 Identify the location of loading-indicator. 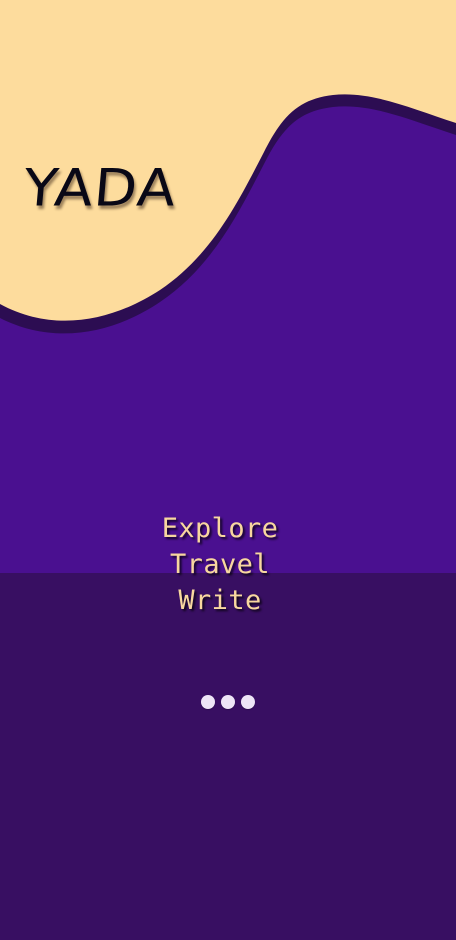
(229, 702).